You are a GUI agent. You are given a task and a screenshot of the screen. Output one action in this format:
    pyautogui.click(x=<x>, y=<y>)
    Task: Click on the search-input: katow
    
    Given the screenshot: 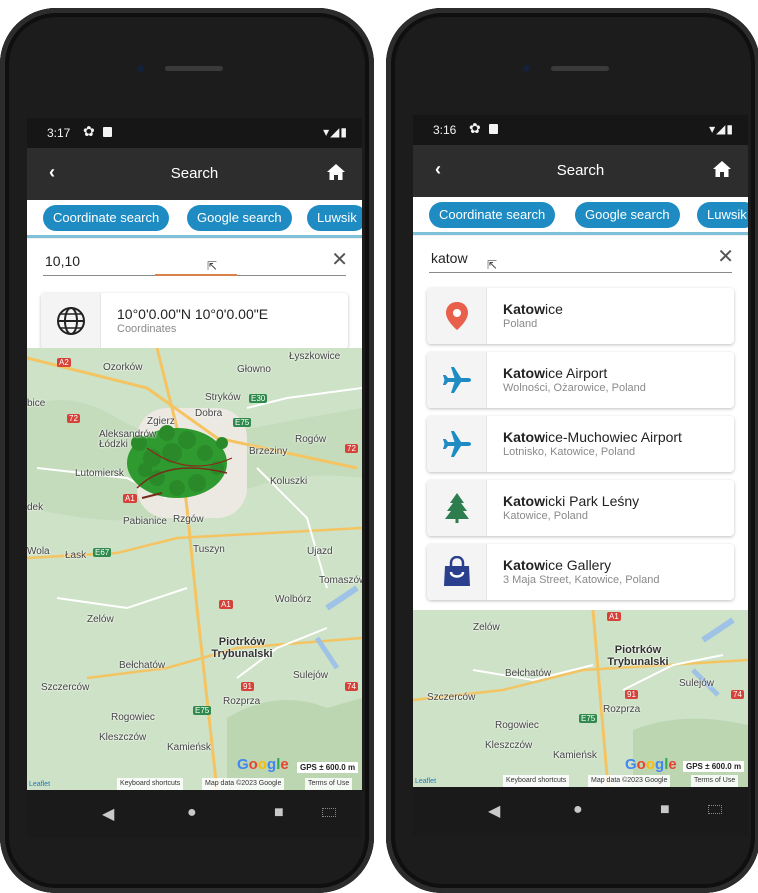 What is the action you would take?
    pyautogui.click(x=449, y=258)
    